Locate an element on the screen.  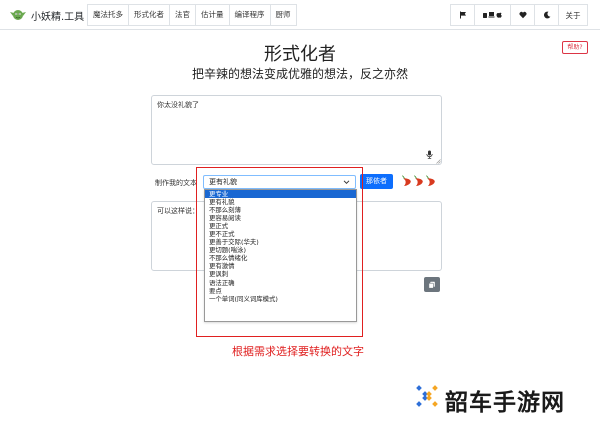
nav-tabs: 魔法托多 形式化者 法官 估计量 编译程序 厨师 is located at coordinates (192, 15).